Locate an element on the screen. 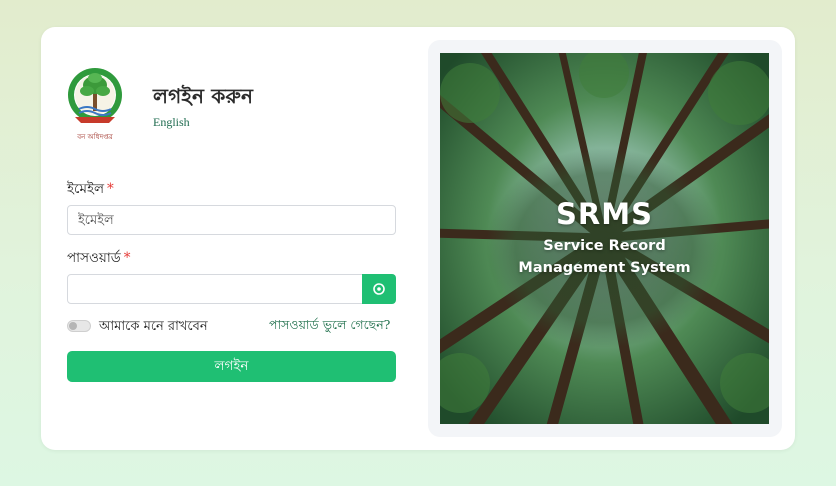 The height and width of the screenshot is (486, 836). logo-caption: বন অধিদপ্তর is located at coordinates (94, 137).